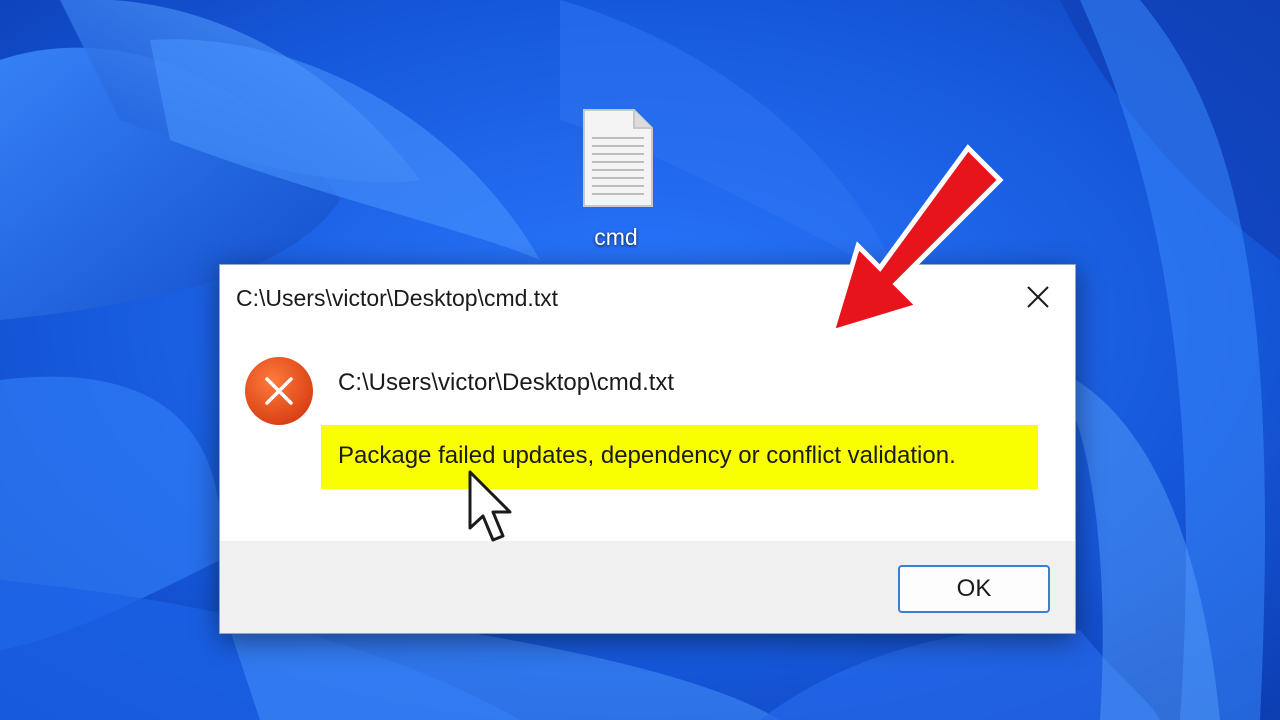 Image resolution: width=1280 pixels, height=720 pixels. I want to click on mouse-pointer-icon, so click(490, 506).